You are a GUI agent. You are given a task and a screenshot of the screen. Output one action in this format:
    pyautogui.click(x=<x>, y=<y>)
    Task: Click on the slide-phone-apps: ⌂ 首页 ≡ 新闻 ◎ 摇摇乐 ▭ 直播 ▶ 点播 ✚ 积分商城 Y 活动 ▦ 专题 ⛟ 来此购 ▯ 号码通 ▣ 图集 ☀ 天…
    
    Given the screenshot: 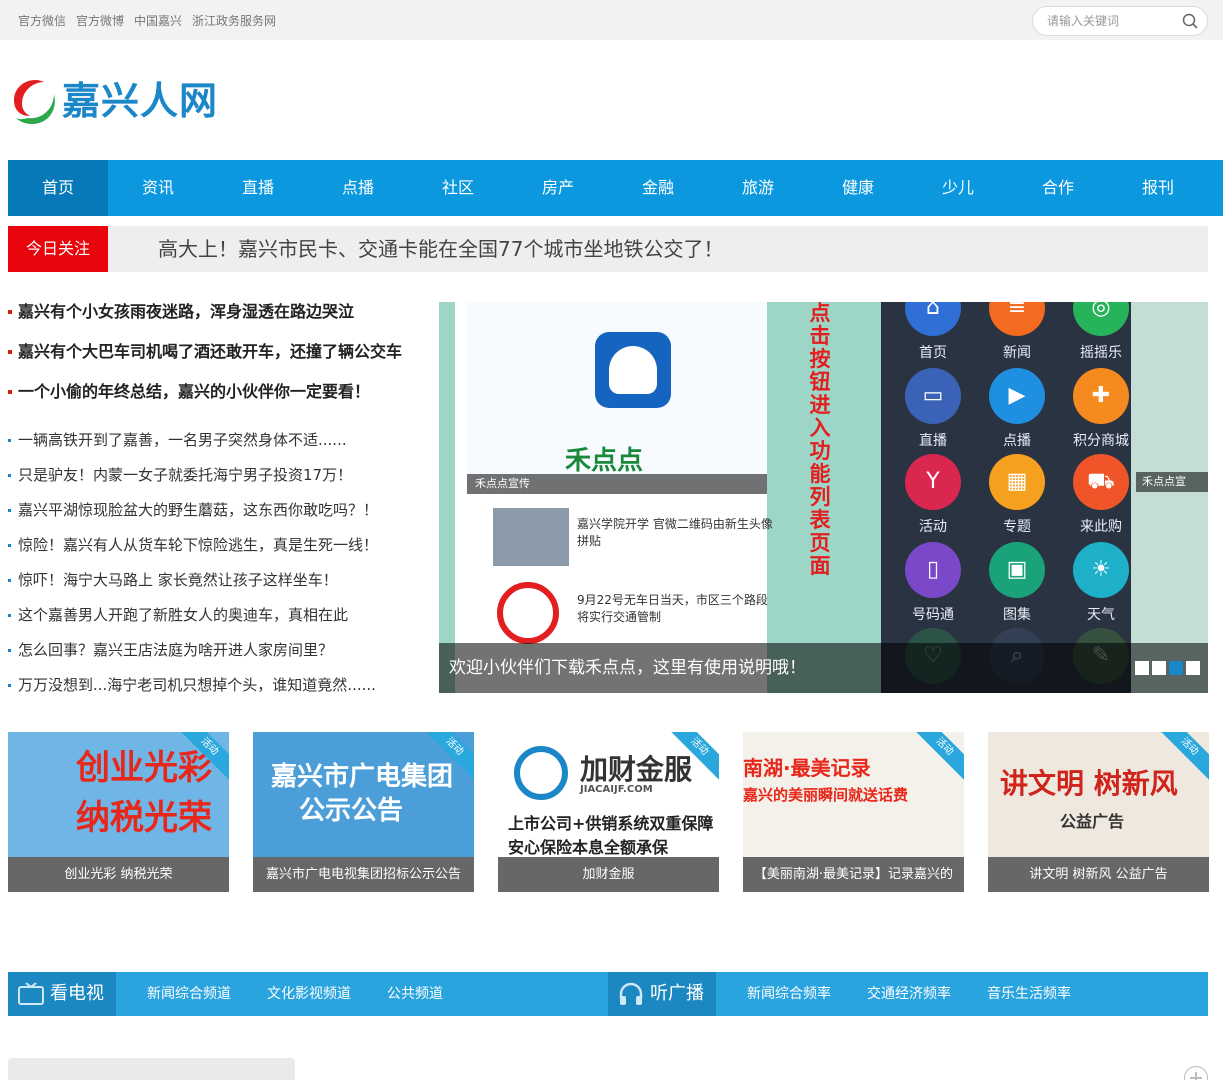 What is the action you would take?
    pyautogui.click(x=1006, y=497)
    